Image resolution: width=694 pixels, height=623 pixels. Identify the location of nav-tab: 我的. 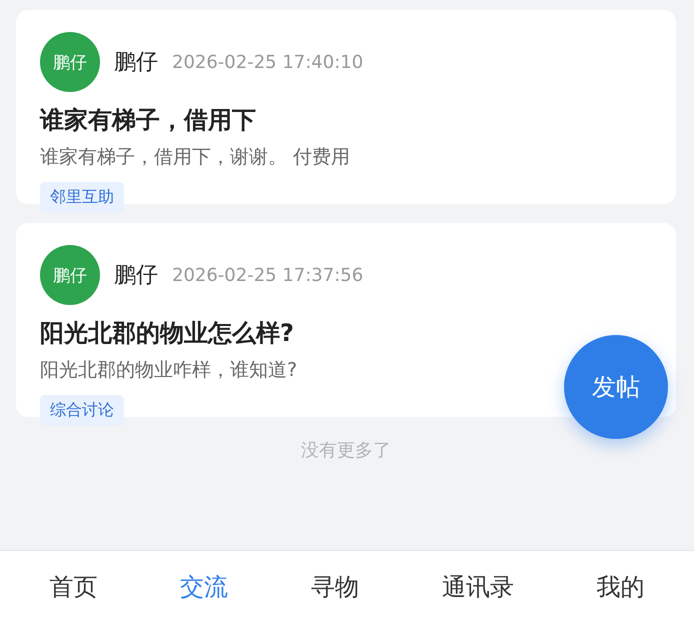
(620, 587).